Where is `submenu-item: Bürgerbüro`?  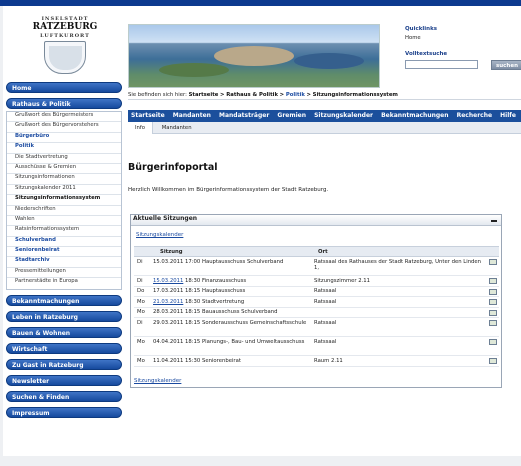 submenu-item: Bürgerbüro is located at coordinates (64, 138).